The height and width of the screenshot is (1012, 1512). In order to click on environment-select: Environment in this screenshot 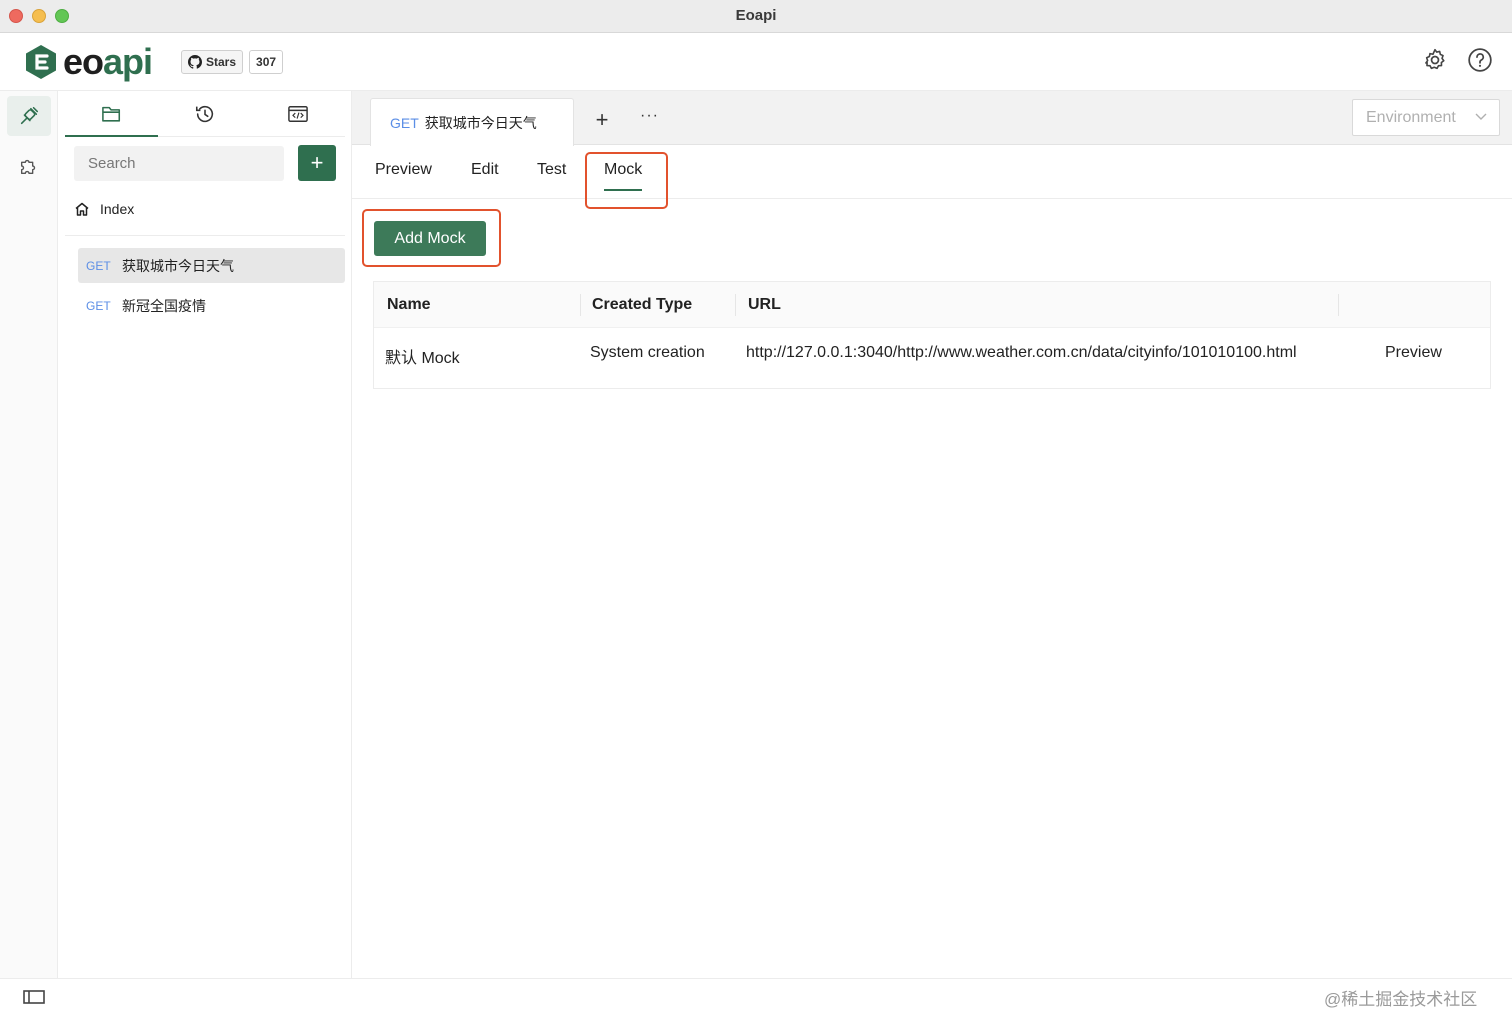, I will do `click(1426, 117)`.